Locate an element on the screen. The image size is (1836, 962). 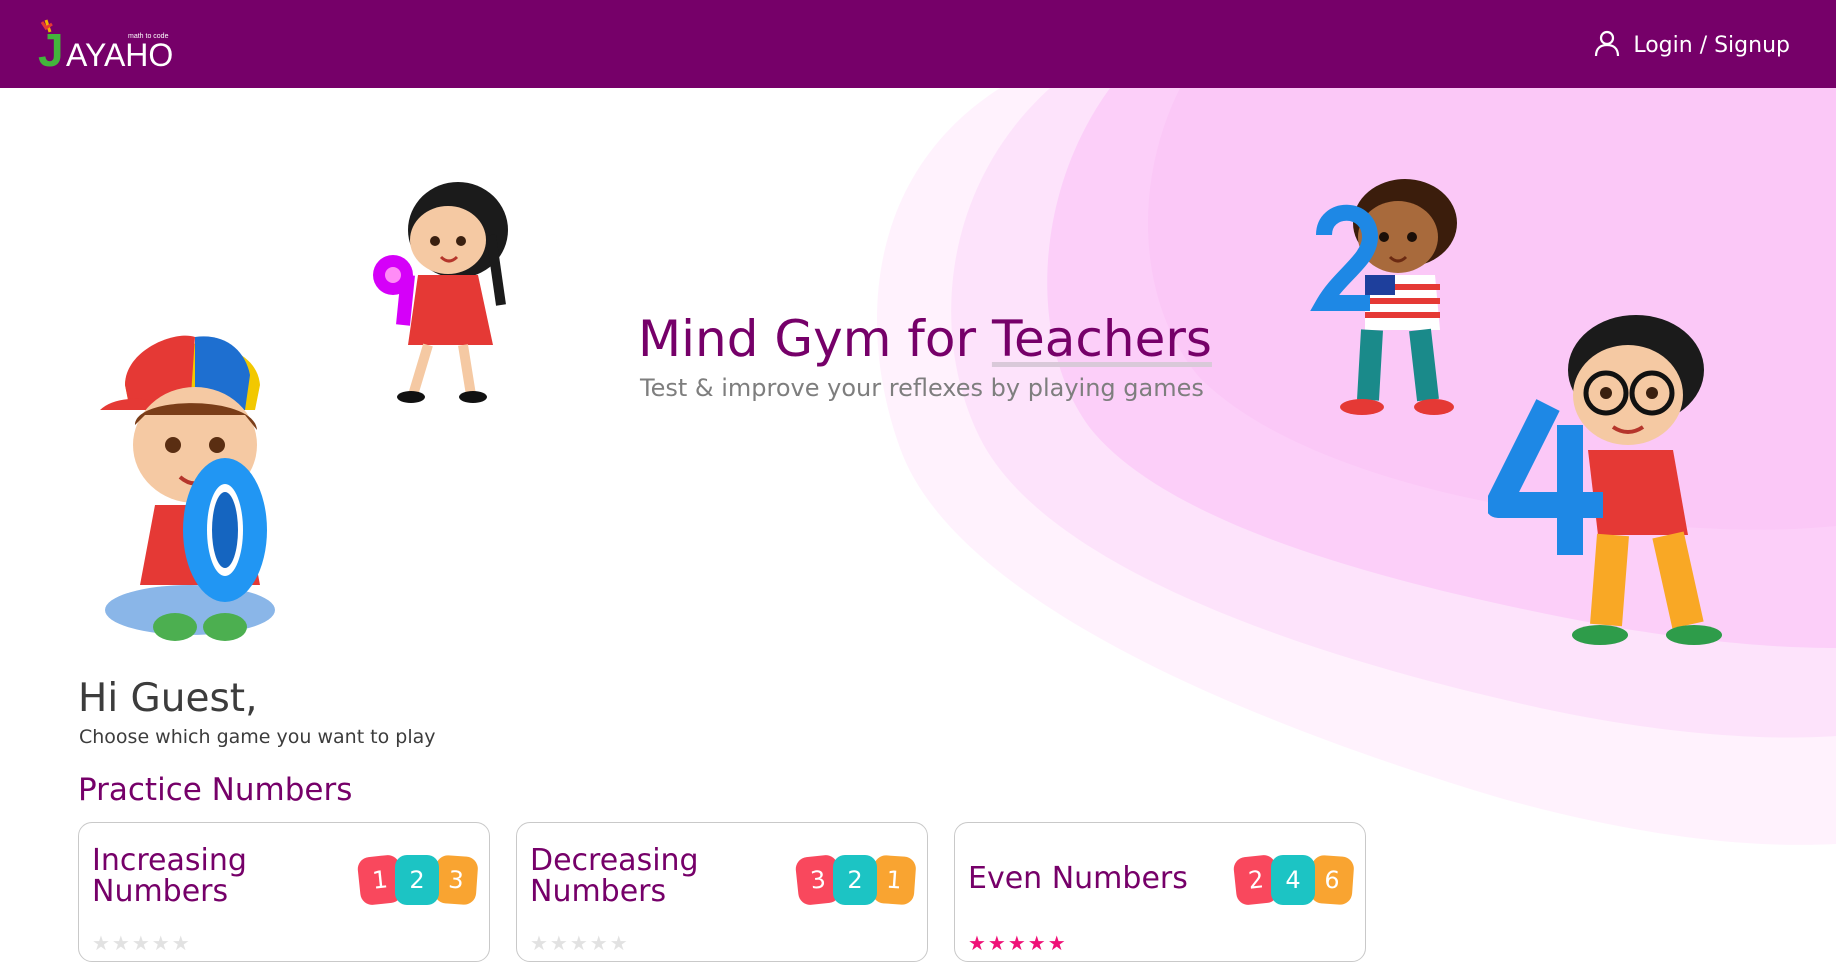
login-signup-button: Login / Signup is located at coordinates (1691, 45).